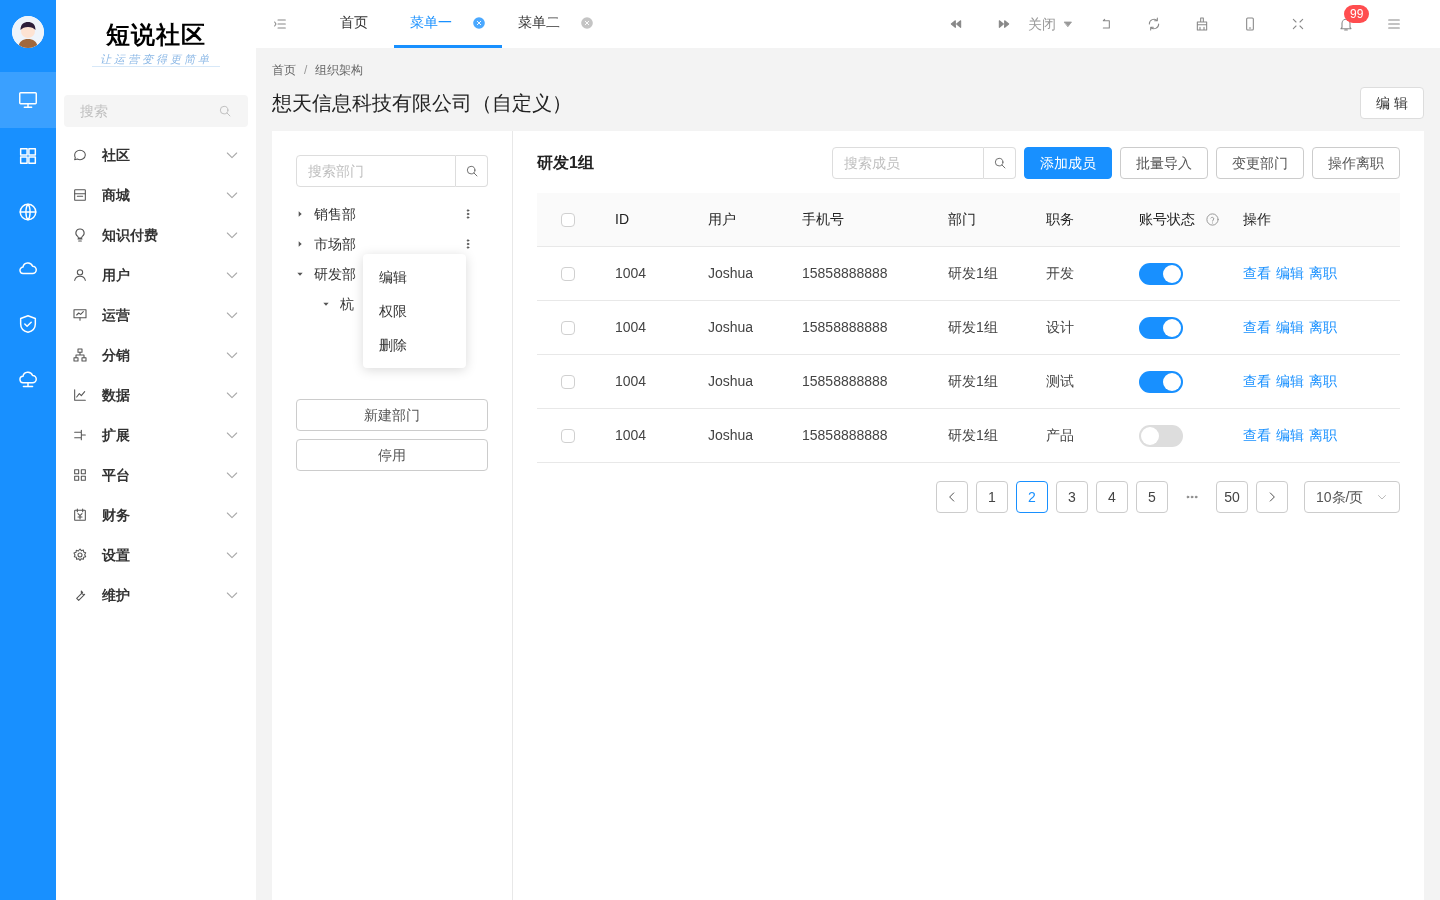  Describe the element at coordinates (1164, 163) in the screenshot. I see `toolbar-button: 批量导入` at that location.